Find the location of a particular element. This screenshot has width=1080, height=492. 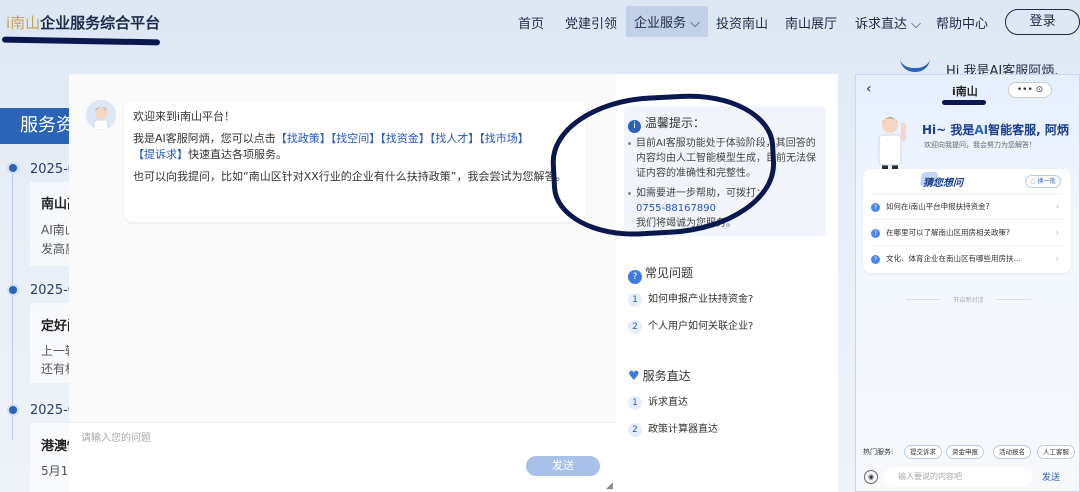

suggested-title: 猜您想问 is located at coordinates (943, 183).